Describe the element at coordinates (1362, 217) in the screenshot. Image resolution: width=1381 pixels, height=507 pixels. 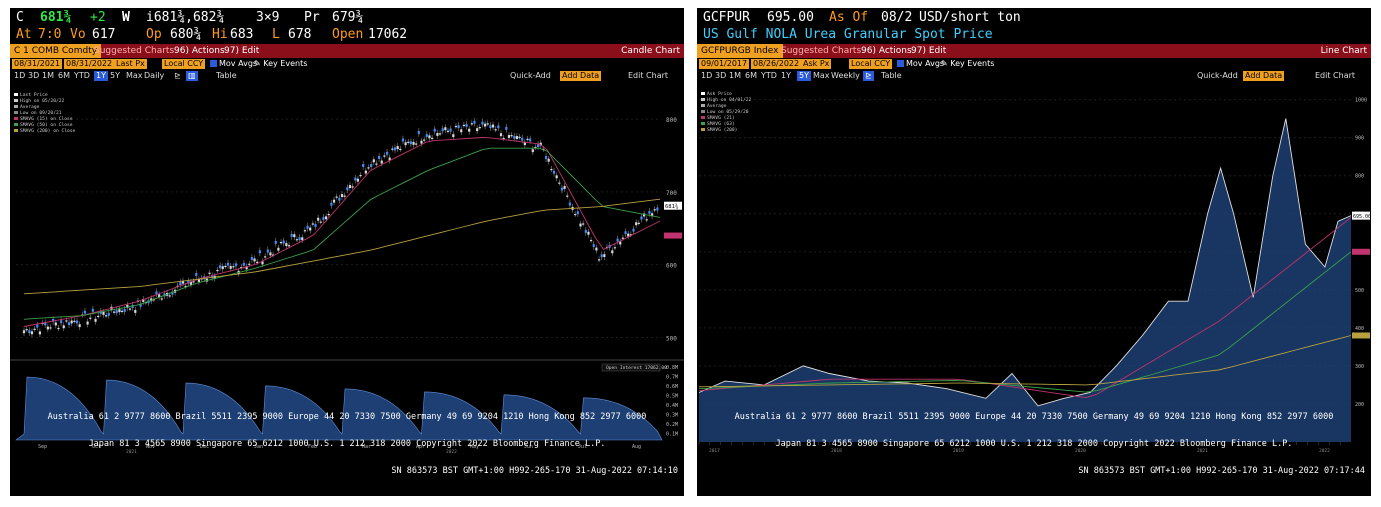
I see `price-tag: 695.00` at that location.